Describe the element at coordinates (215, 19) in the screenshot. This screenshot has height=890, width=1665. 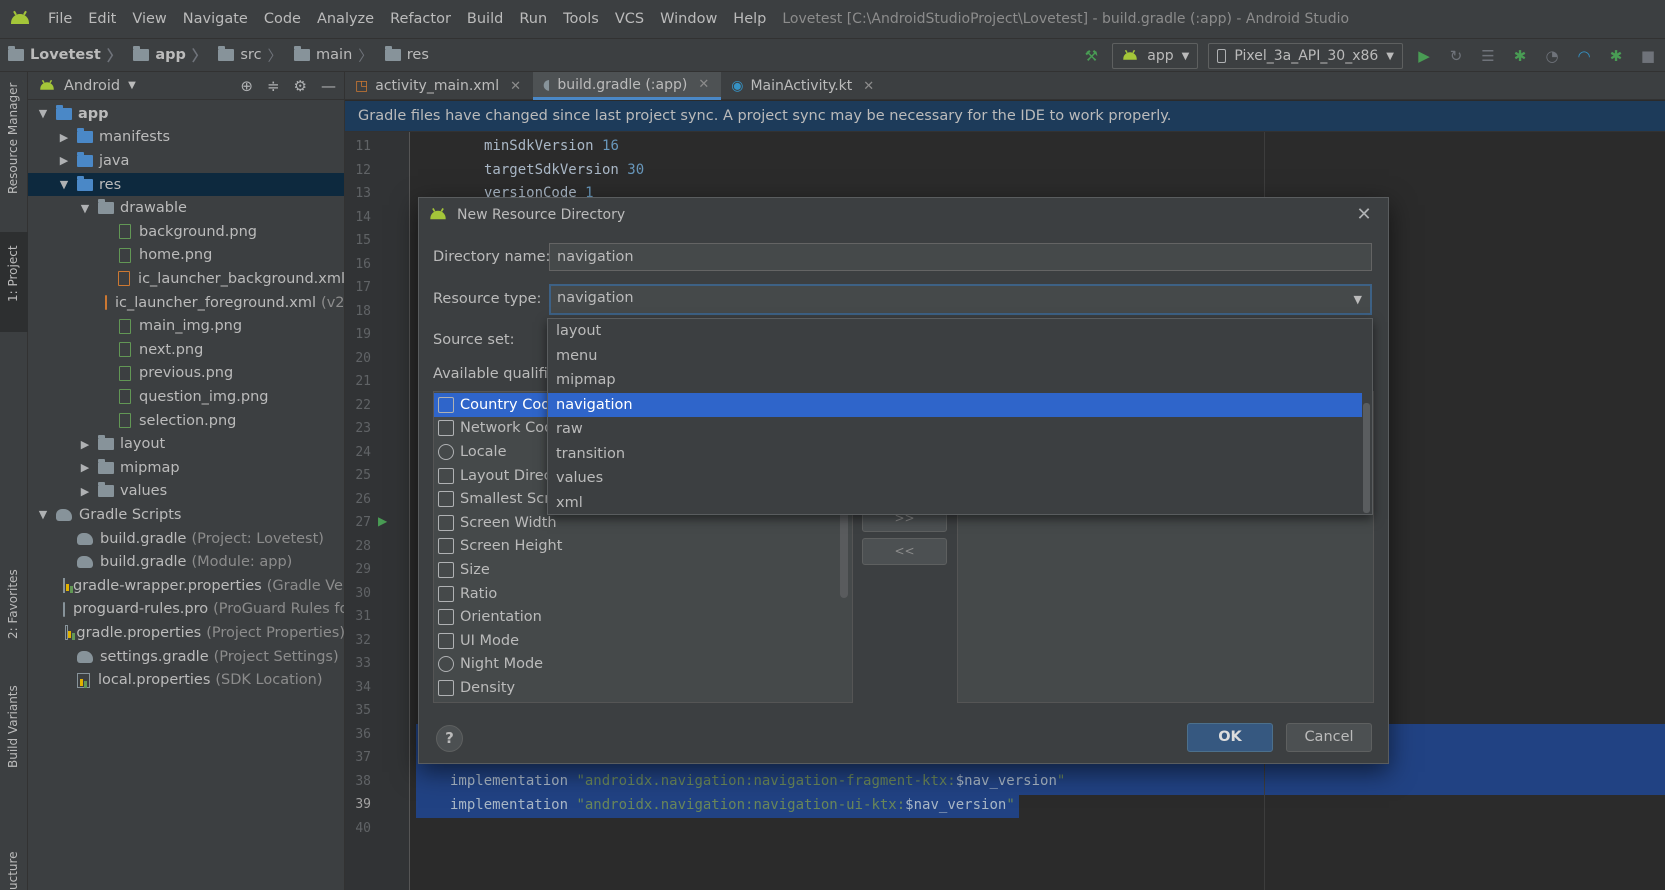
I see `menu-navigate: Navigate` at that location.